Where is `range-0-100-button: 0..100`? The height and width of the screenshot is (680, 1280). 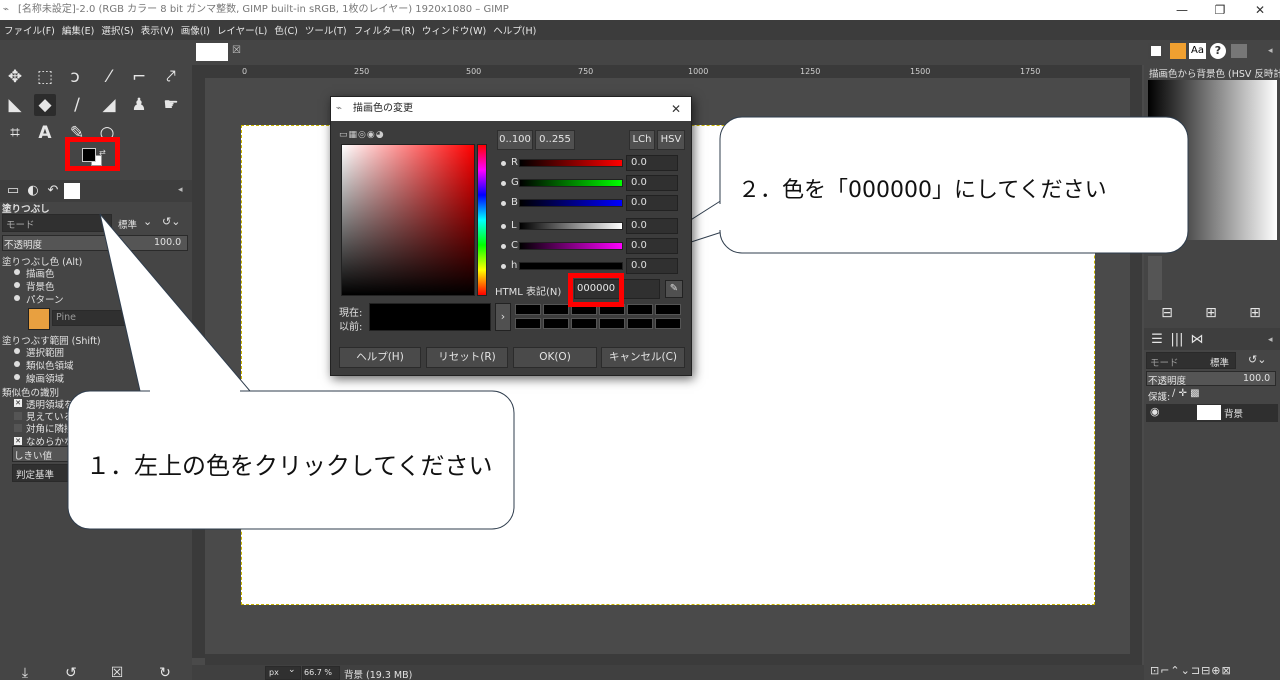
range-0-100-button: 0..100 is located at coordinates (515, 140).